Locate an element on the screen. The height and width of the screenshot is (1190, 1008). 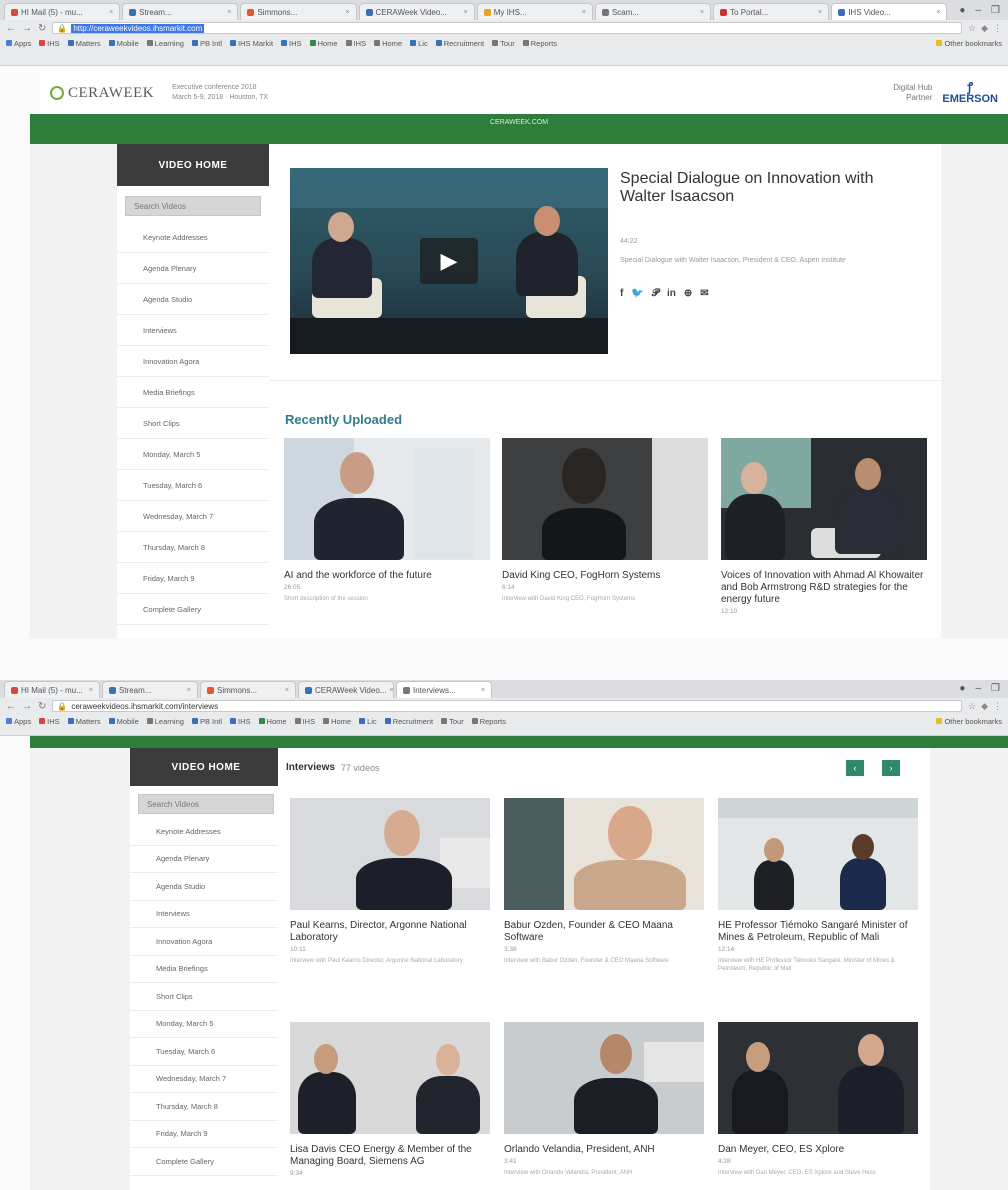
browser-tab: Stream... × is located at coordinates (150, 689).